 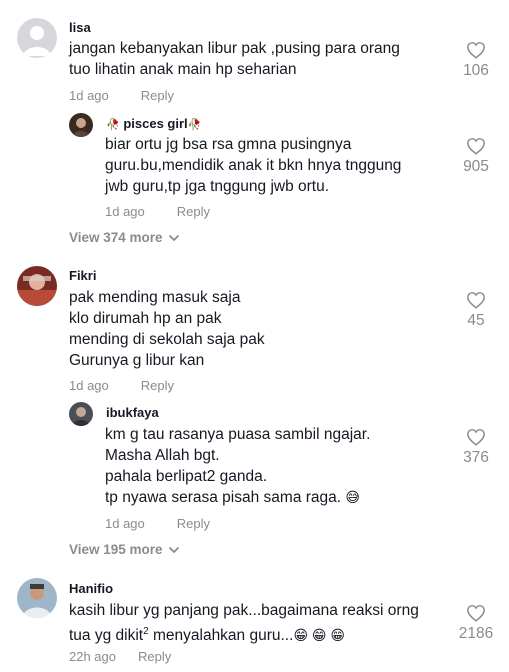 What do you see at coordinates (476, 447) in the screenshot?
I see `like-button: 376` at bounding box center [476, 447].